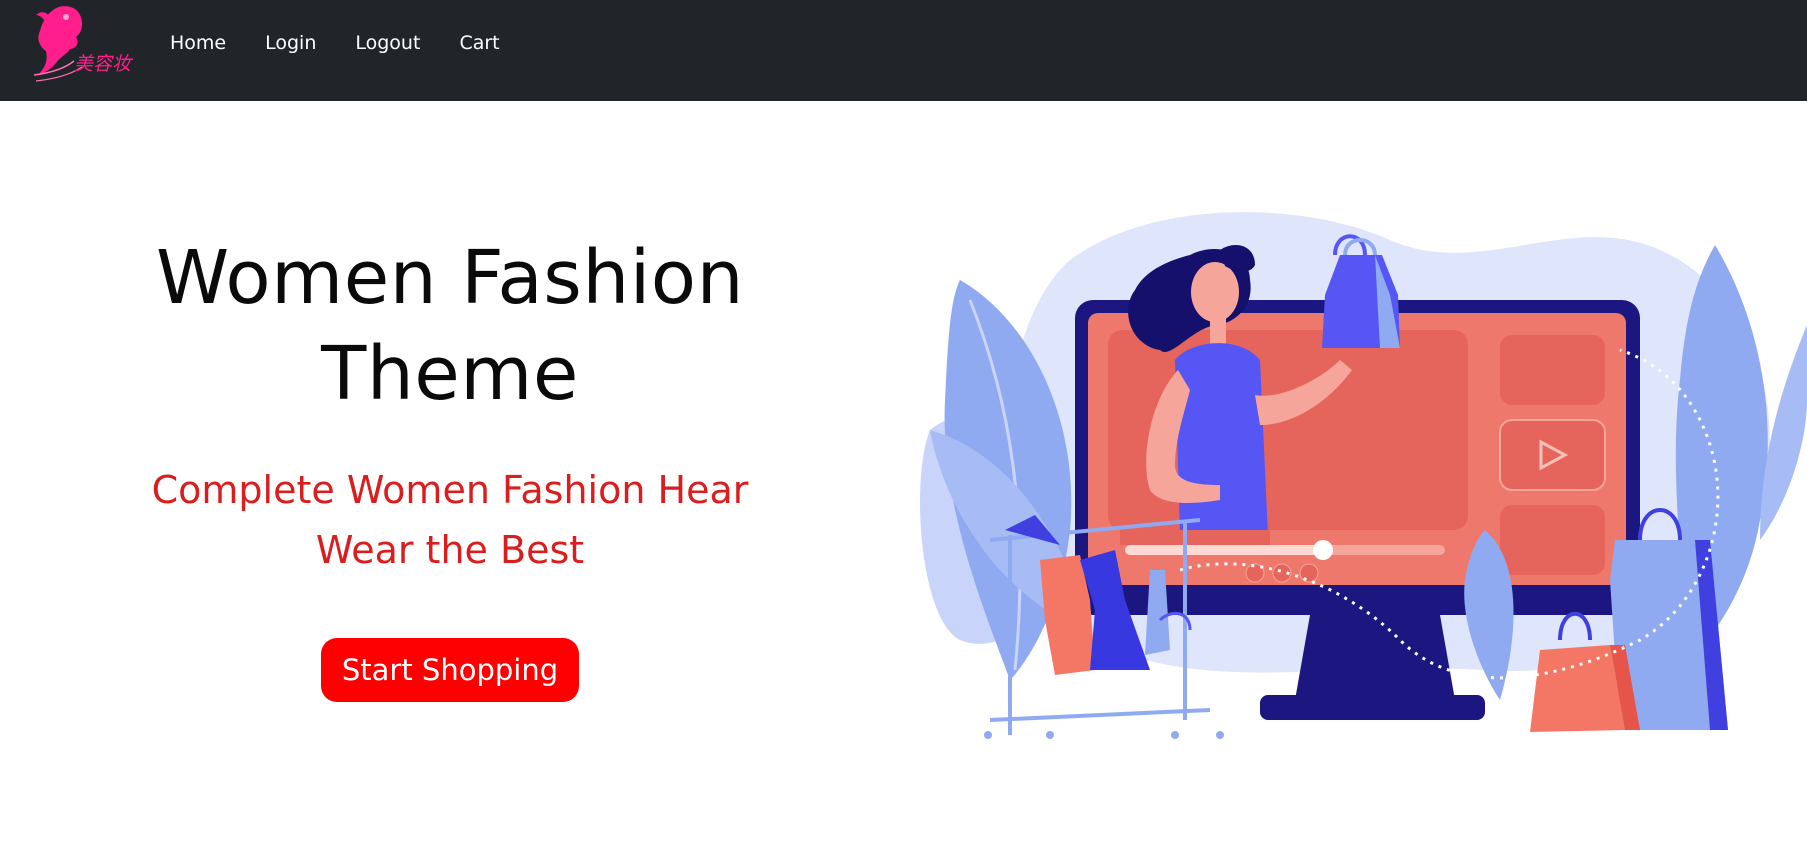 The image size is (1807, 841). Describe the element at coordinates (450, 278) in the screenshot. I see `hero-title-line1: Women Fashion` at that location.